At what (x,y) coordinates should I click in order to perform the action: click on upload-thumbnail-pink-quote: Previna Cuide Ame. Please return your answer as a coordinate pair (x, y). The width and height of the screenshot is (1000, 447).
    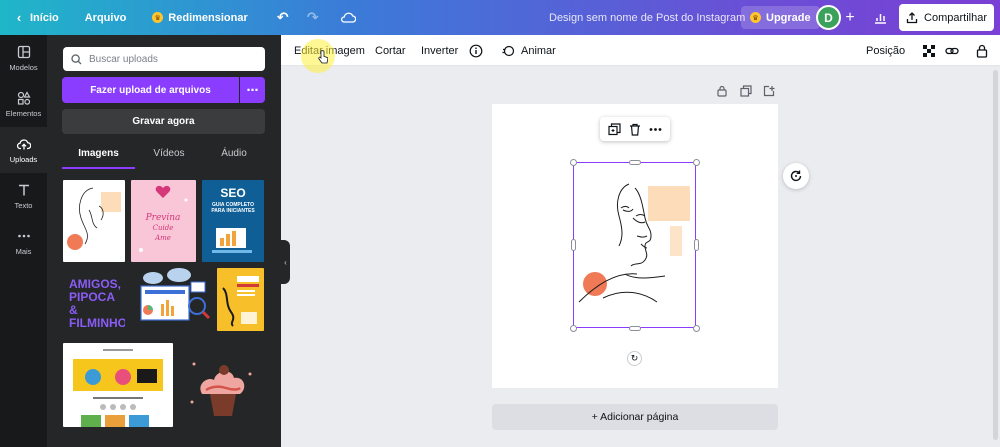
    Looking at the image, I should click on (163, 221).